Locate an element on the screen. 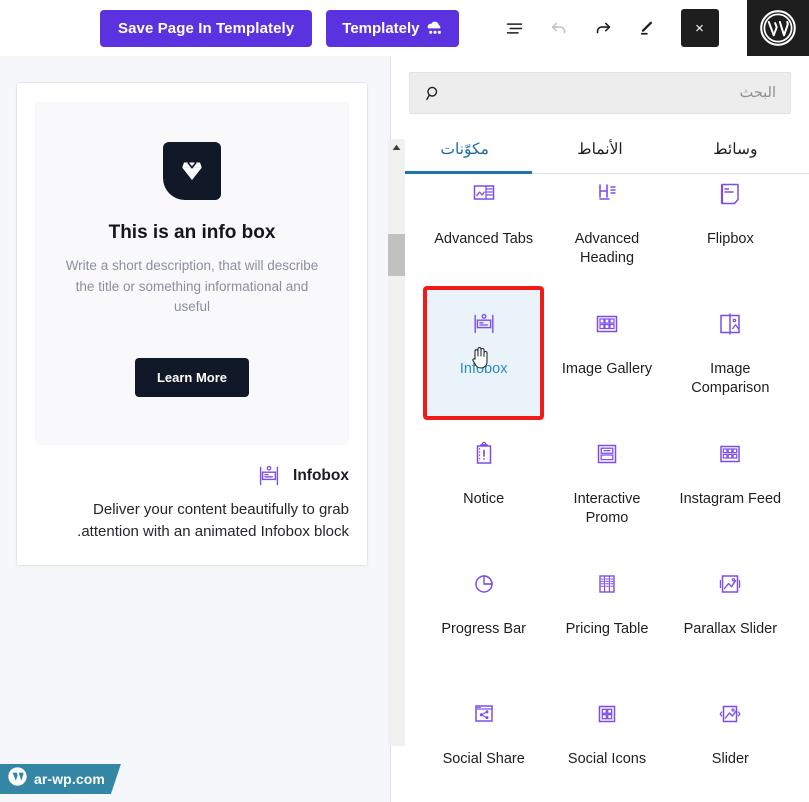  block-tile-label: Advanced Heading is located at coordinates (607, 248).